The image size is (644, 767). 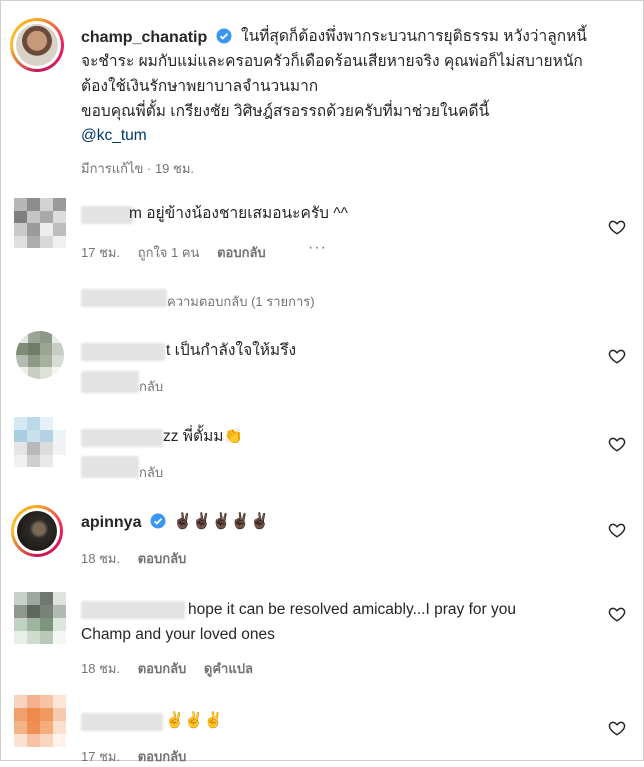 I want to click on comment-4-avatar, so click(x=37, y=531).